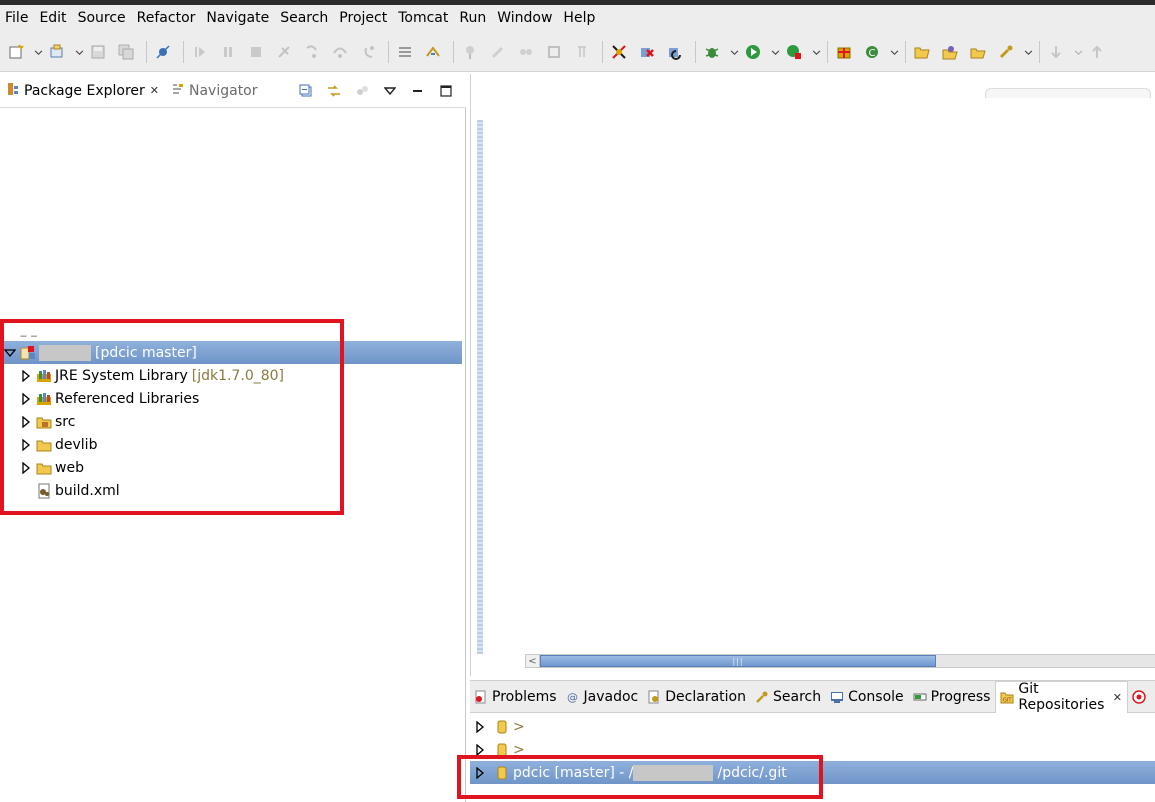 This screenshot has height=802, width=1155. Describe the element at coordinates (978, 52) in the screenshot. I see `open-resource-icon` at that location.